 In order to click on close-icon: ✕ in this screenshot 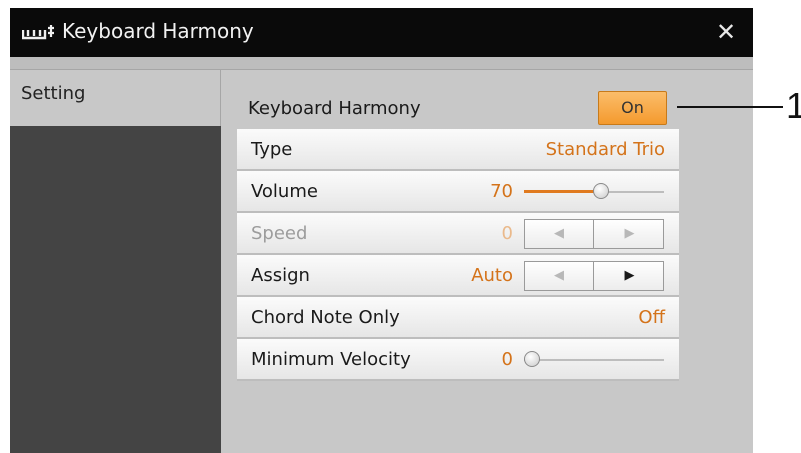, I will do `click(726, 32)`.